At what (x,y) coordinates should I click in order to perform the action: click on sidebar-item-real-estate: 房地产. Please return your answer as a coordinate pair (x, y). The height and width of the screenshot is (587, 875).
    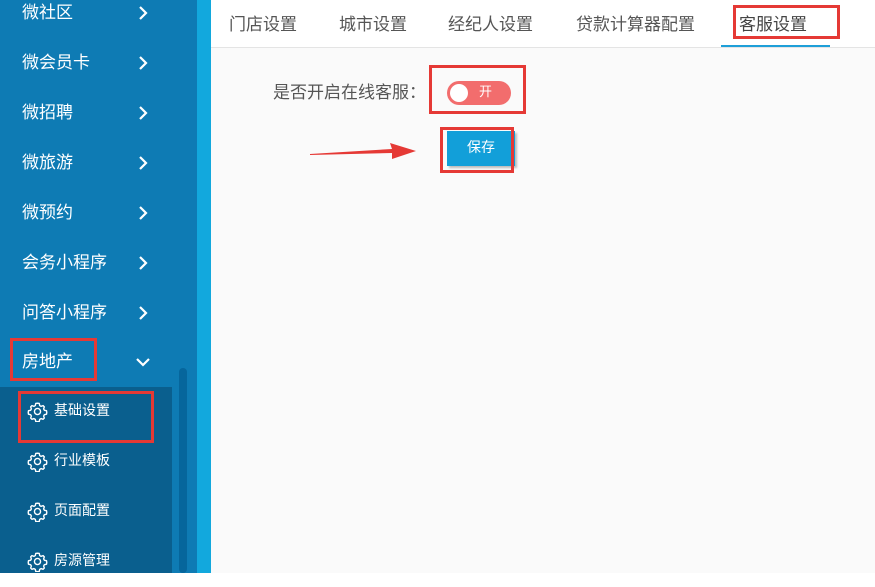
    Looking at the image, I should click on (86, 362).